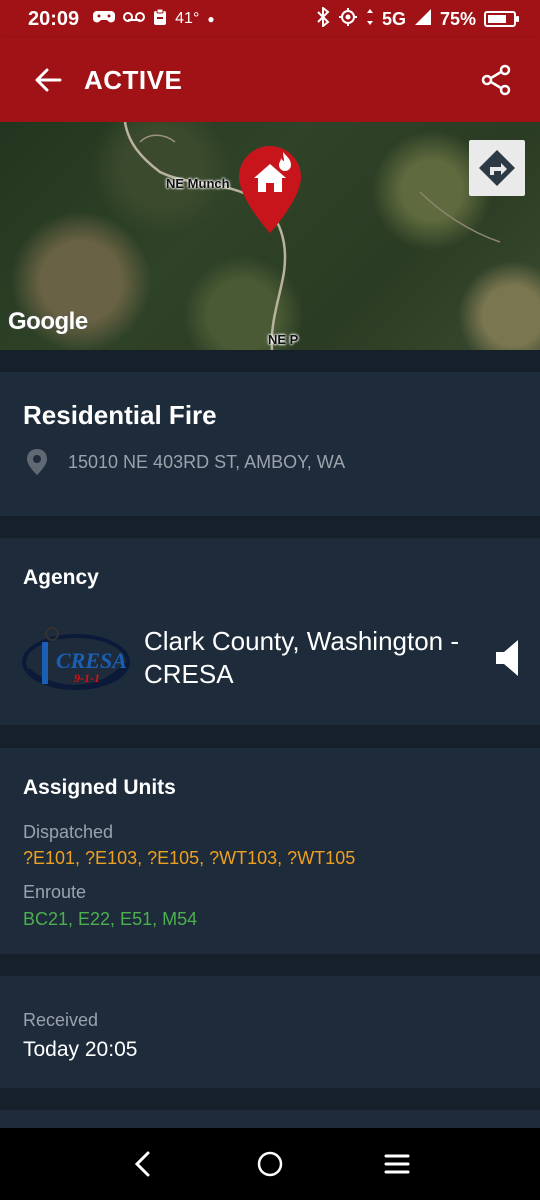 This screenshot has width=540, height=1200. I want to click on voicemail-icon, so click(134, 19).